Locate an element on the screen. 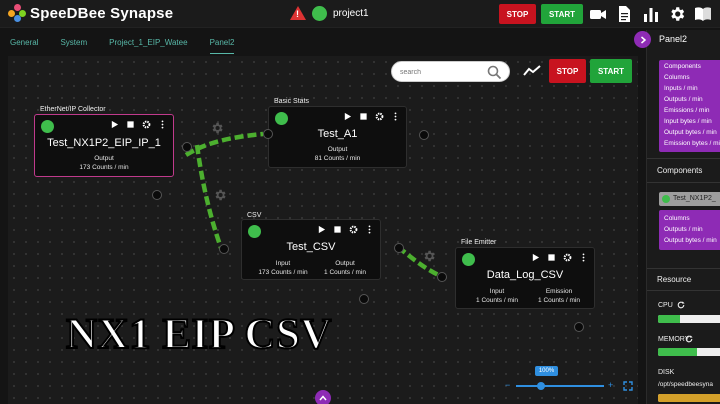 The height and width of the screenshot is (404, 720). zoom-slider is located at coordinates (560, 386).